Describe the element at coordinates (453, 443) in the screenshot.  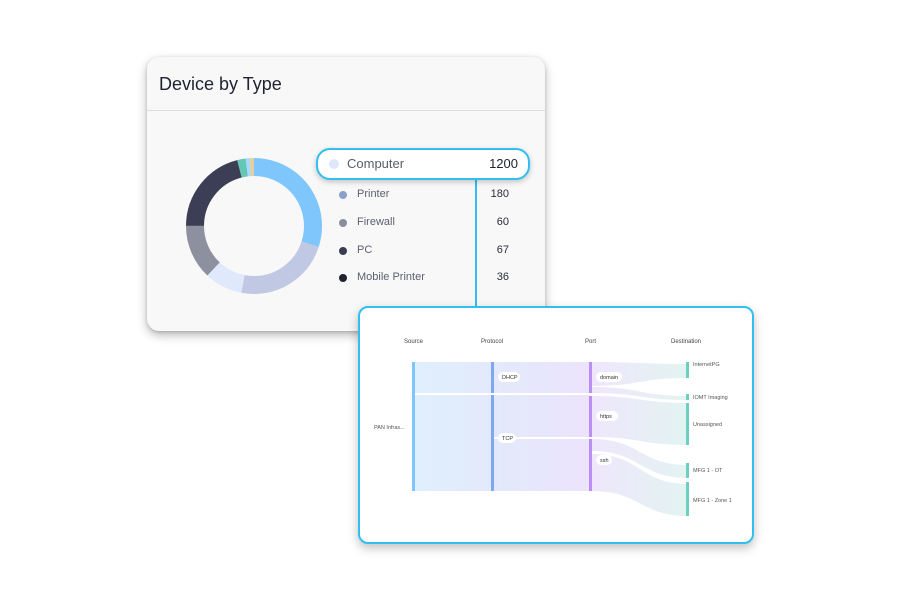
I see `flow-source-tcp` at that location.